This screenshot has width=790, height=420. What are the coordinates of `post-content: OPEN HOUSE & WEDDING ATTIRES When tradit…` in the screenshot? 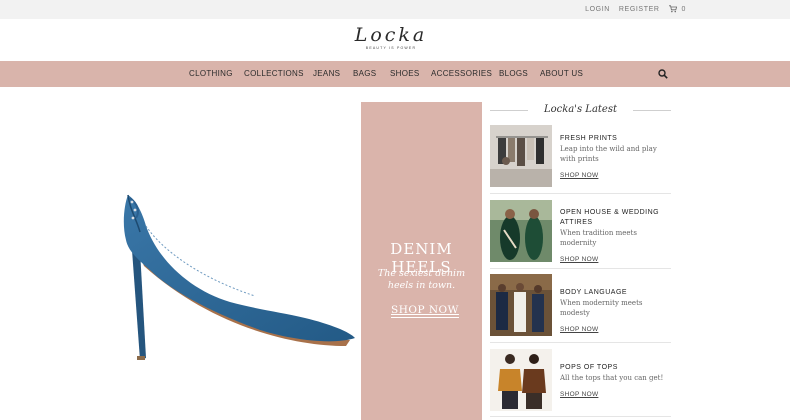 It's located at (616, 233).